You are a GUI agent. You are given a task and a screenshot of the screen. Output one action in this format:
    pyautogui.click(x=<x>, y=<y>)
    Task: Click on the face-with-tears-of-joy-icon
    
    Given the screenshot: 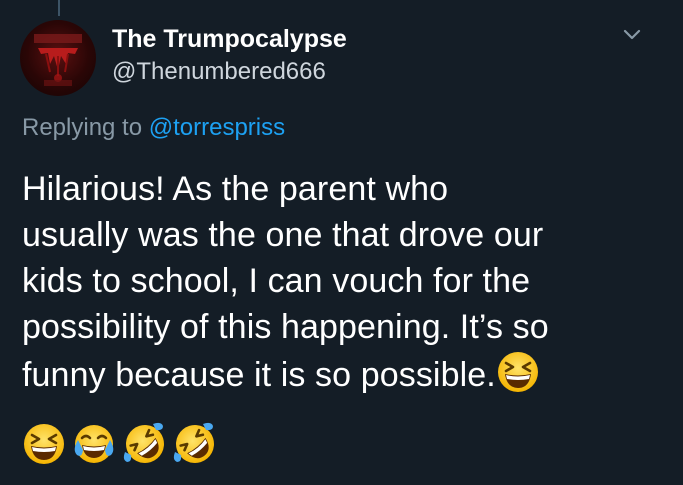 What is the action you would take?
    pyautogui.click(x=94, y=444)
    